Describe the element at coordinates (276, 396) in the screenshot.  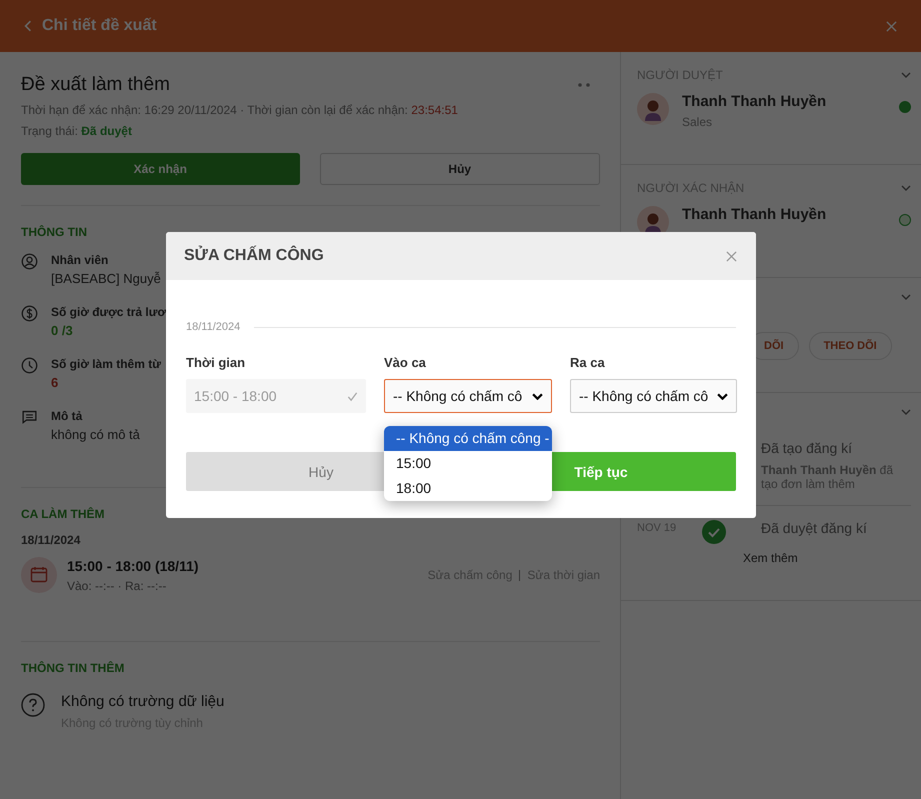
I see `time-field: 15:00 - 18:00` at that location.